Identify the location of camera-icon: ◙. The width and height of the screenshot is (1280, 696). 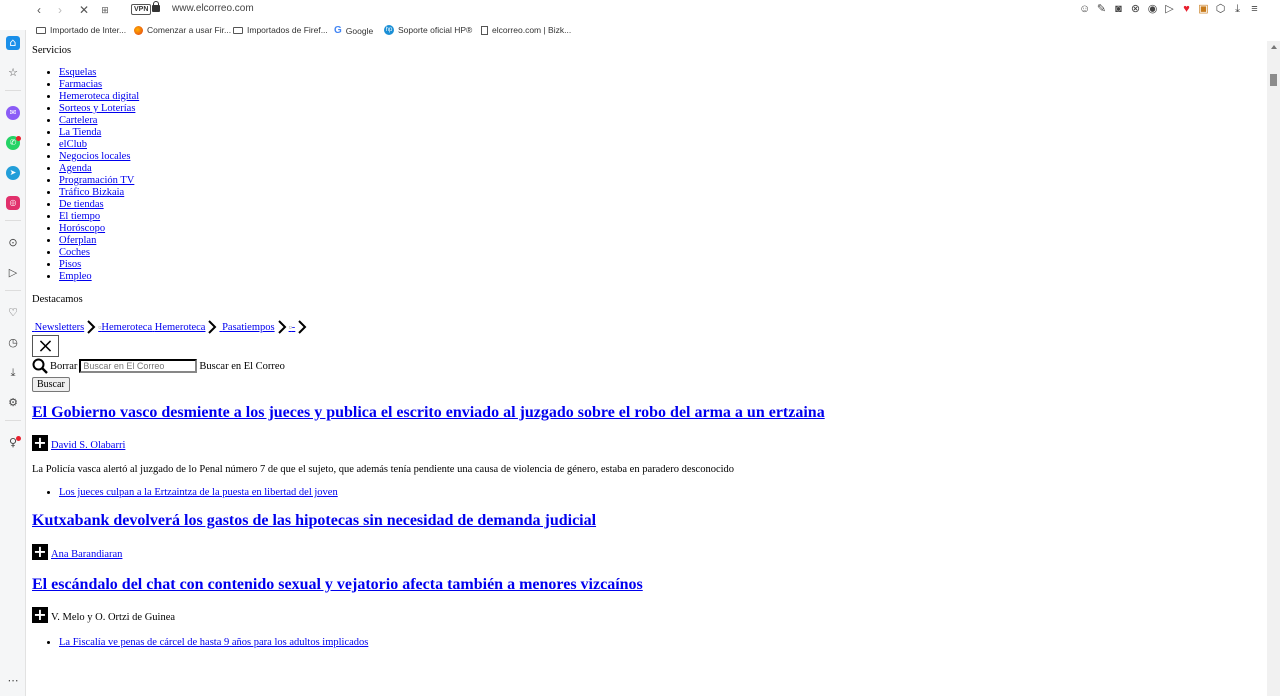
(1118, 9).